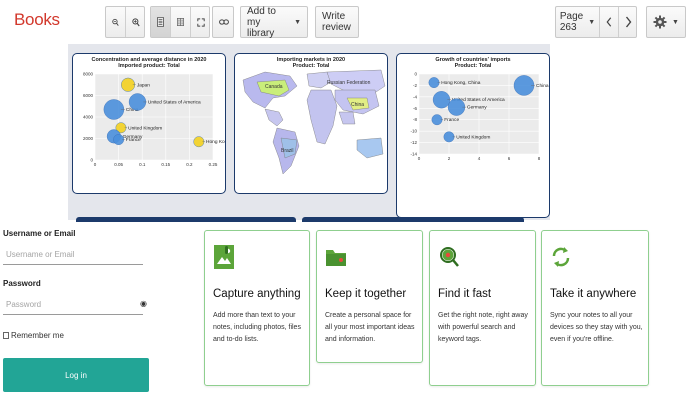  I want to click on x-tick-label: 0.2, so click(189, 164).